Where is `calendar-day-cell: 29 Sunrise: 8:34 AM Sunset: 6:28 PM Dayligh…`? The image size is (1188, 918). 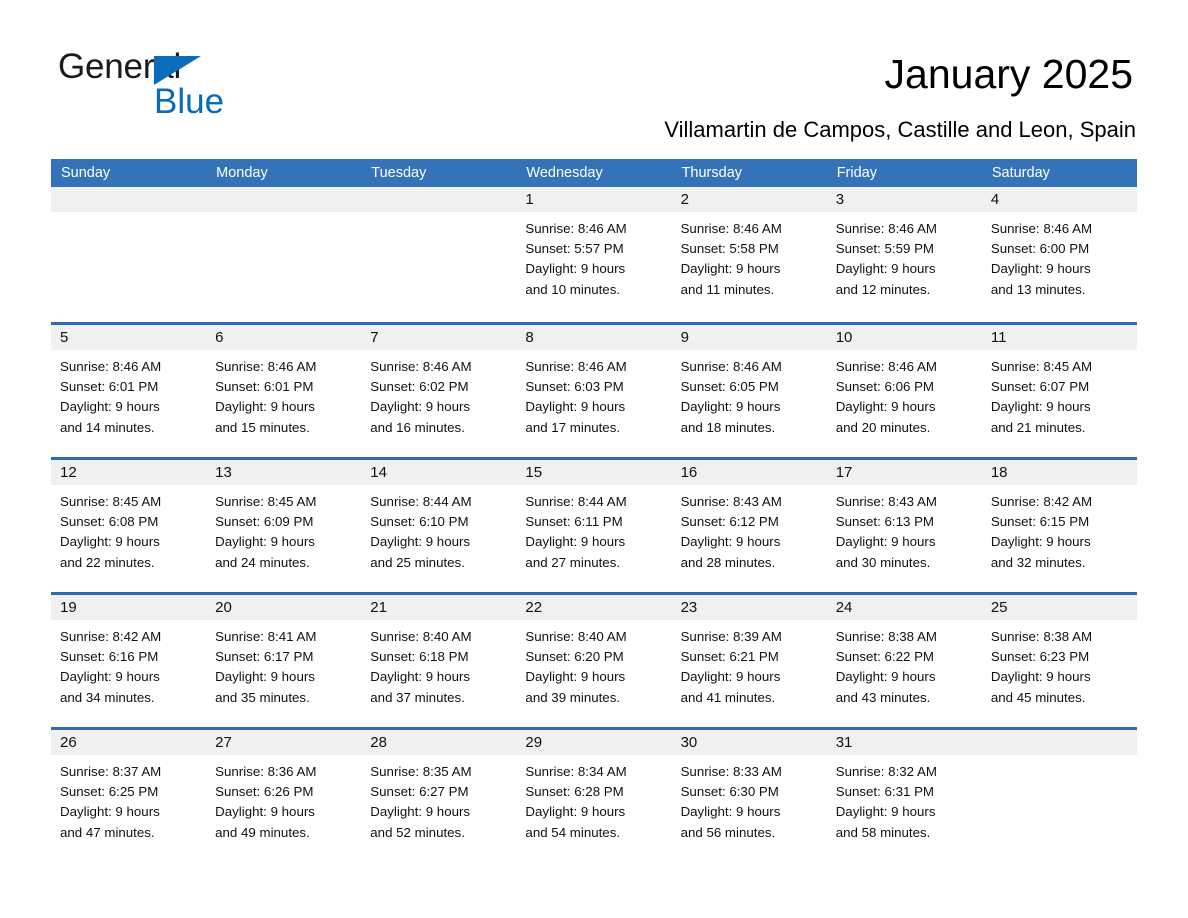 calendar-day-cell: 29 Sunrise: 8:34 AM Sunset: 6:28 PM Dayligh… is located at coordinates (594, 796).